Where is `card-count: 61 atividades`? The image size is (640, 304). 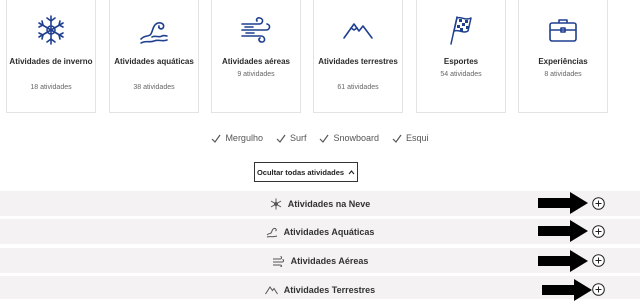 card-count: 61 atividades is located at coordinates (358, 87).